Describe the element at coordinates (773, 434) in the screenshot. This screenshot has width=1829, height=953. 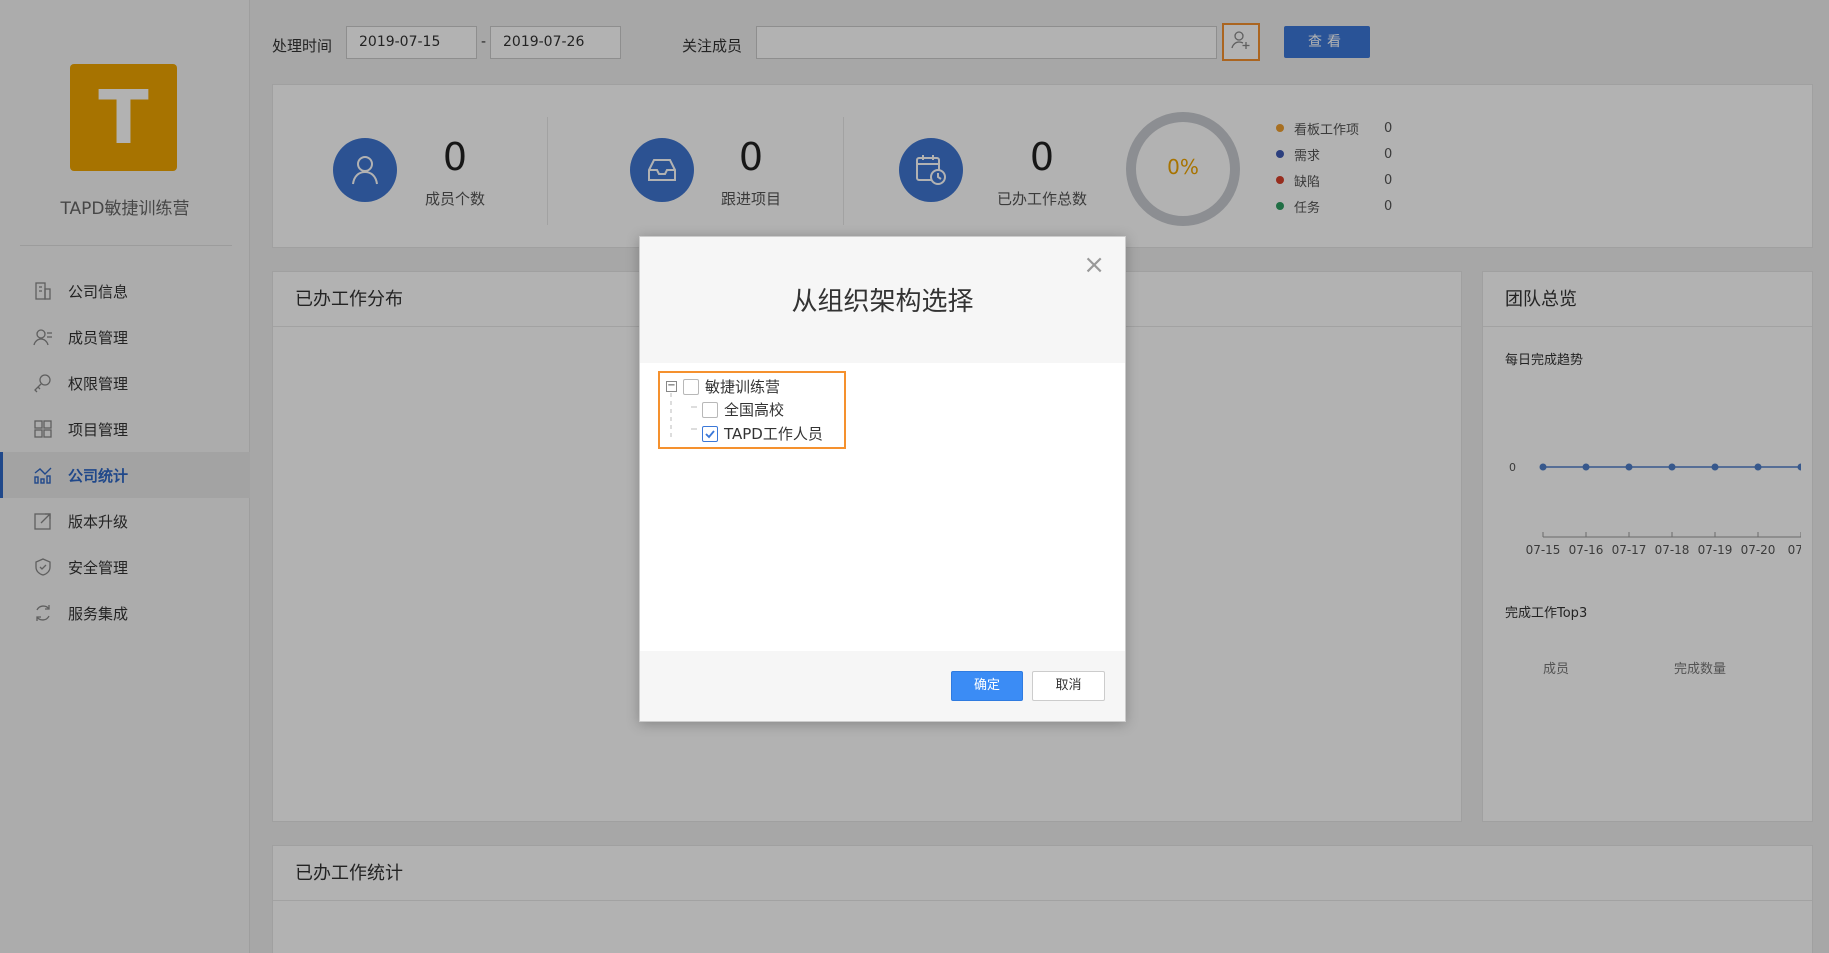
I see `tree-node-label: TAPD工作人员` at that location.